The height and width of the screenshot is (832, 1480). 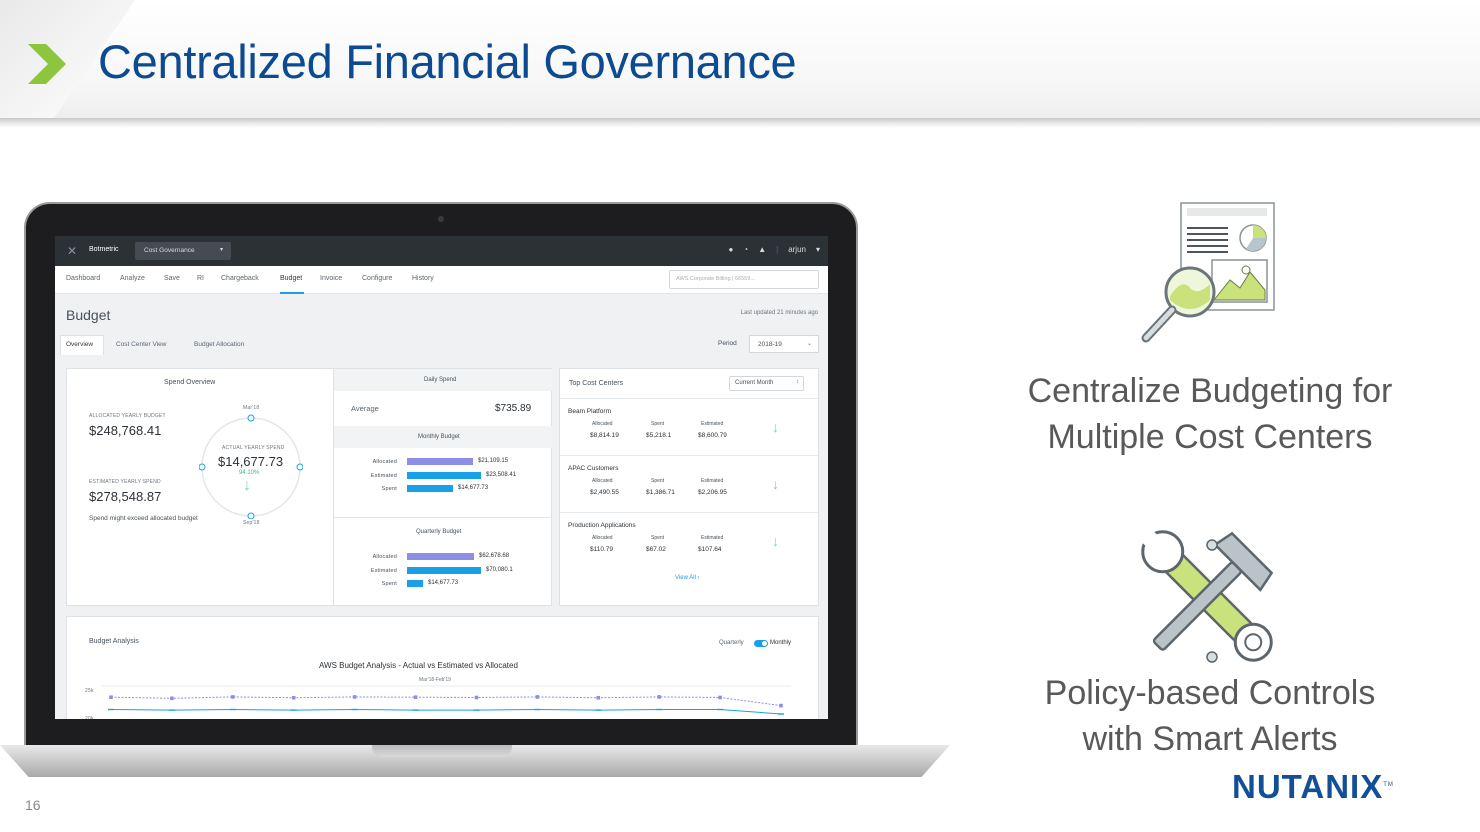 I want to click on chart-series-line, so click(x=446, y=712).